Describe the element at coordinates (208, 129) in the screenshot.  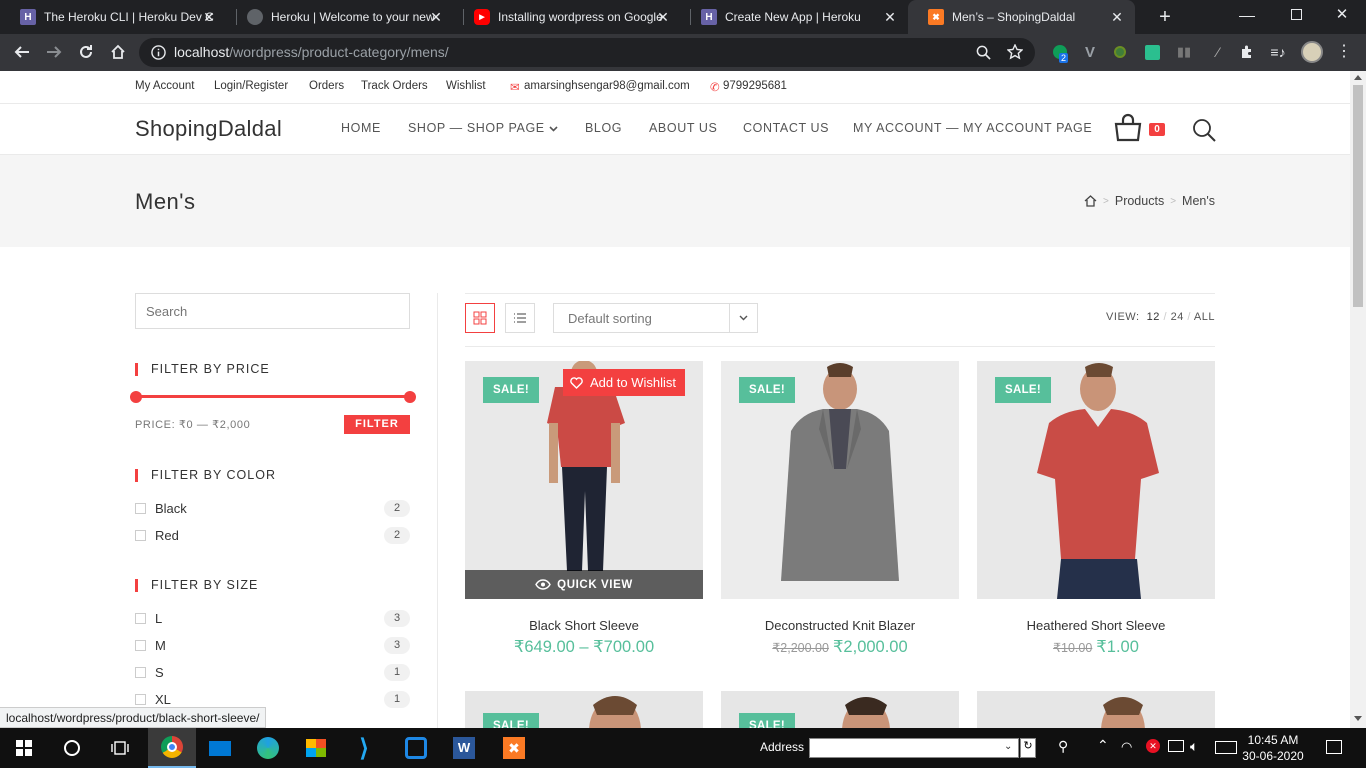
I see `site-logo: ShopingDaldal` at that location.